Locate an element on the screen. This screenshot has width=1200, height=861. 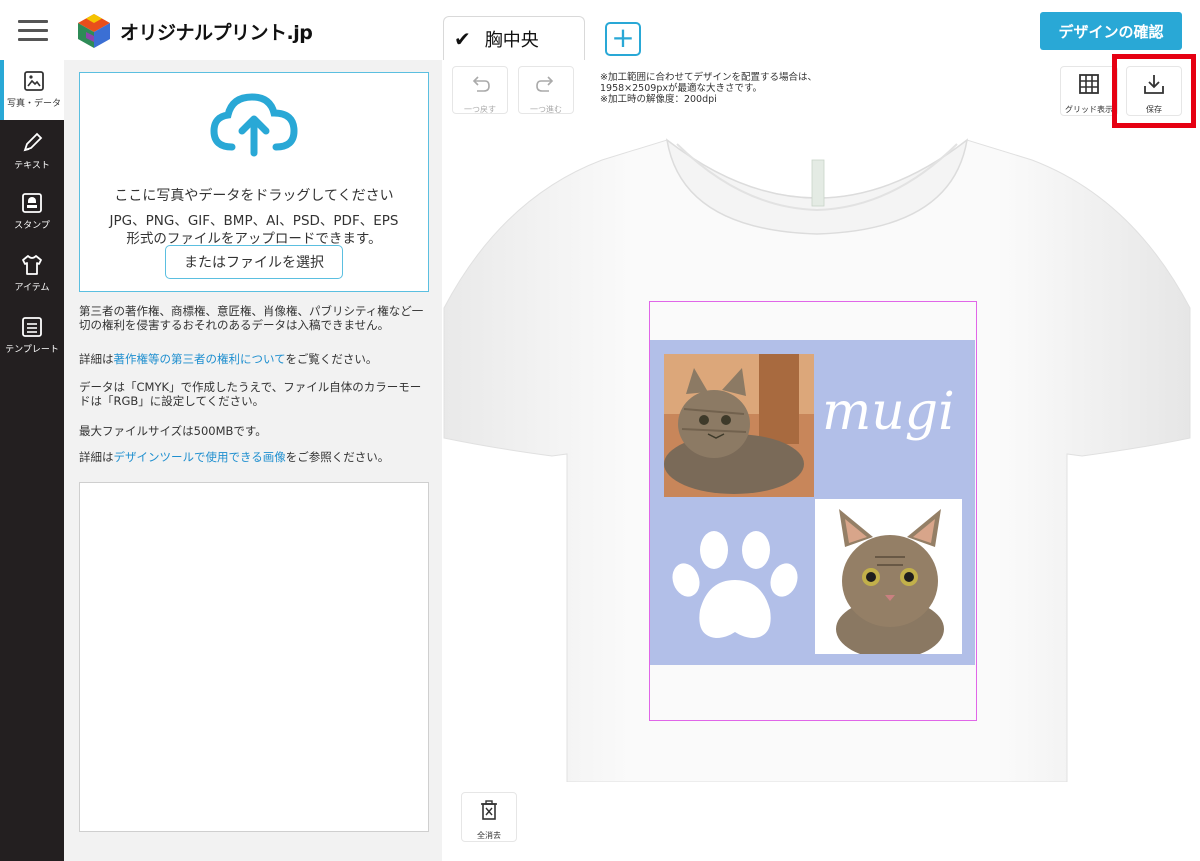
rights-link: 著作権等の第三者の権利について is located at coordinates (200, 359).